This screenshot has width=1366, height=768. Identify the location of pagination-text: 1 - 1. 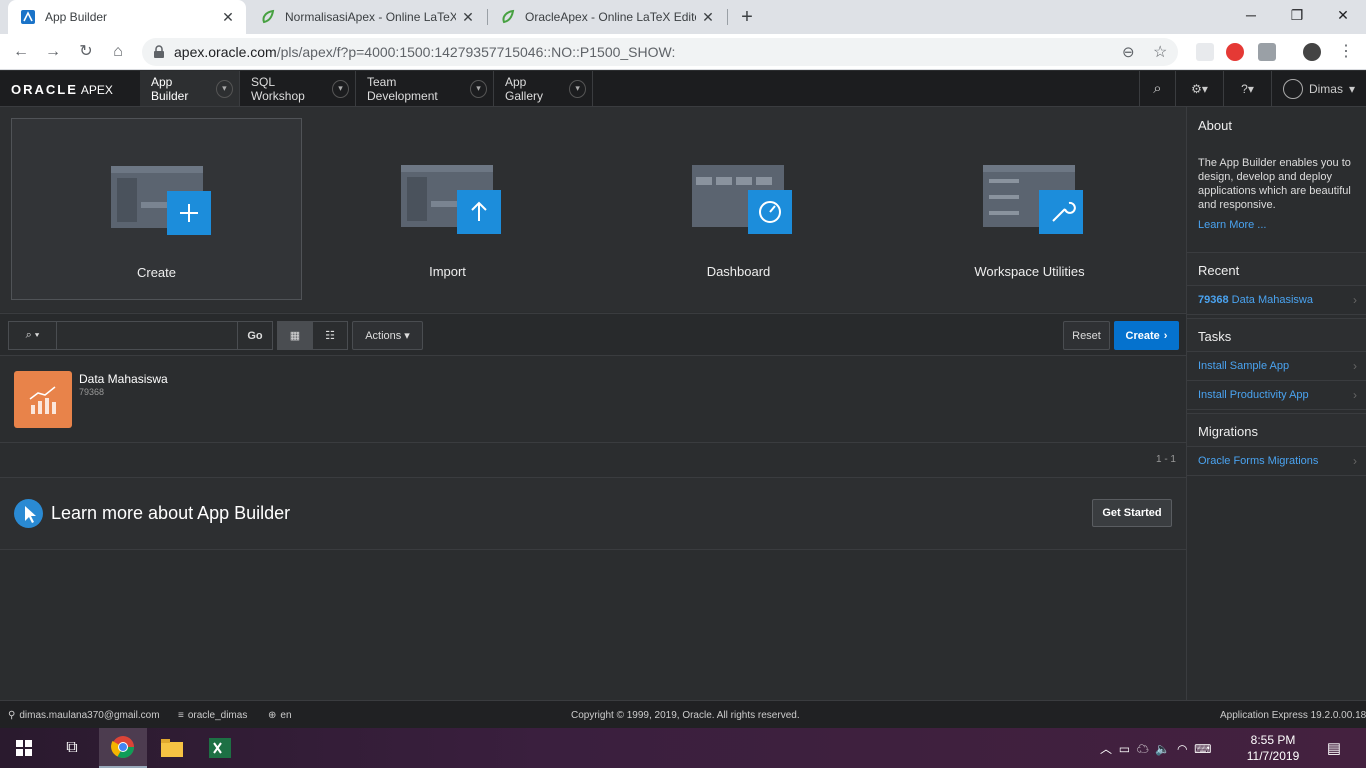
(1165, 459).